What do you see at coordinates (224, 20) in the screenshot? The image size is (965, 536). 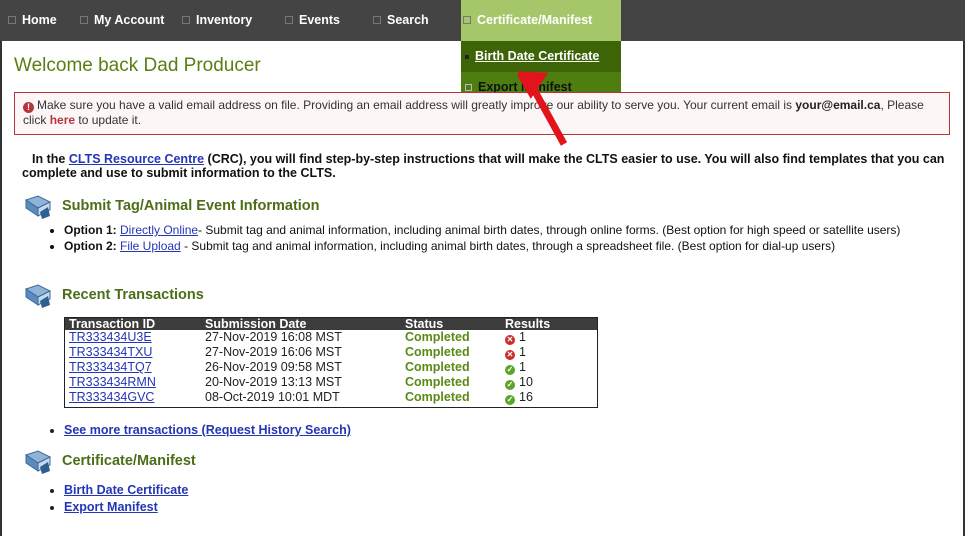 I see `nav-inventory-label: Inventory` at bounding box center [224, 20].